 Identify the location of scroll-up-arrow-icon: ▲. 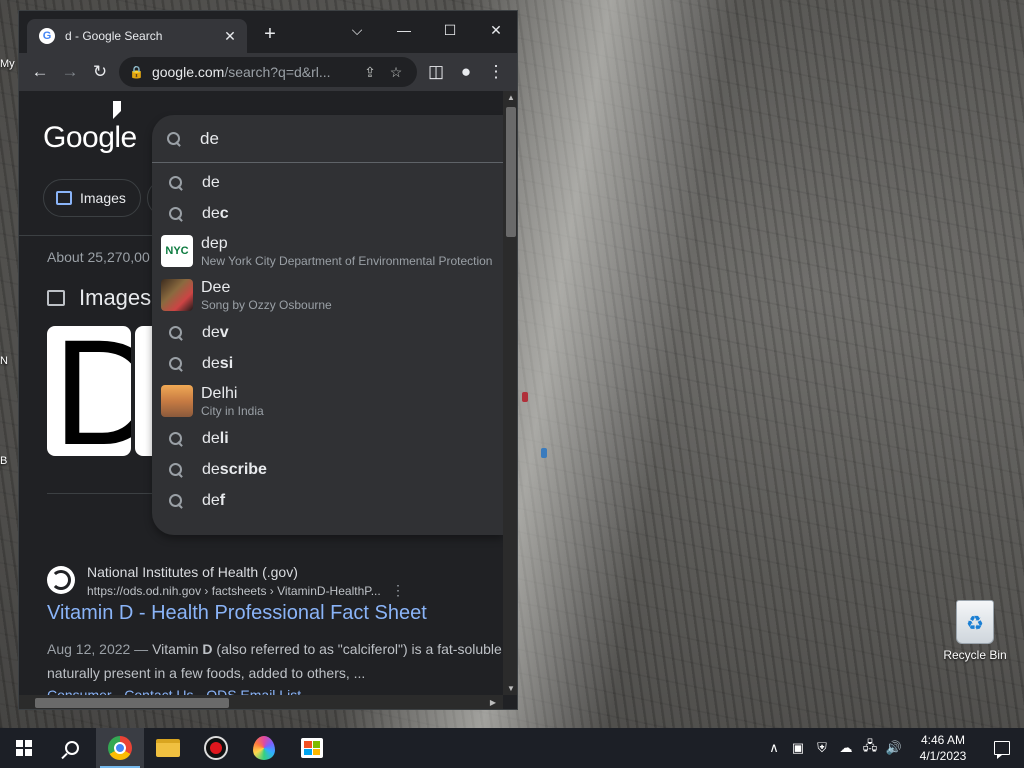
(510, 97).